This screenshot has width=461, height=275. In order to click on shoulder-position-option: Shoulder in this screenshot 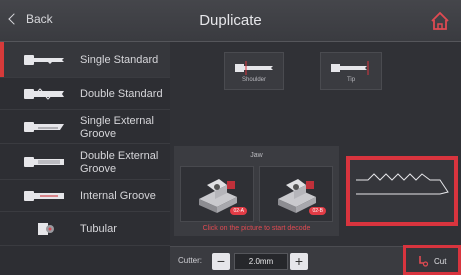, I will do `click(254, 71)`.